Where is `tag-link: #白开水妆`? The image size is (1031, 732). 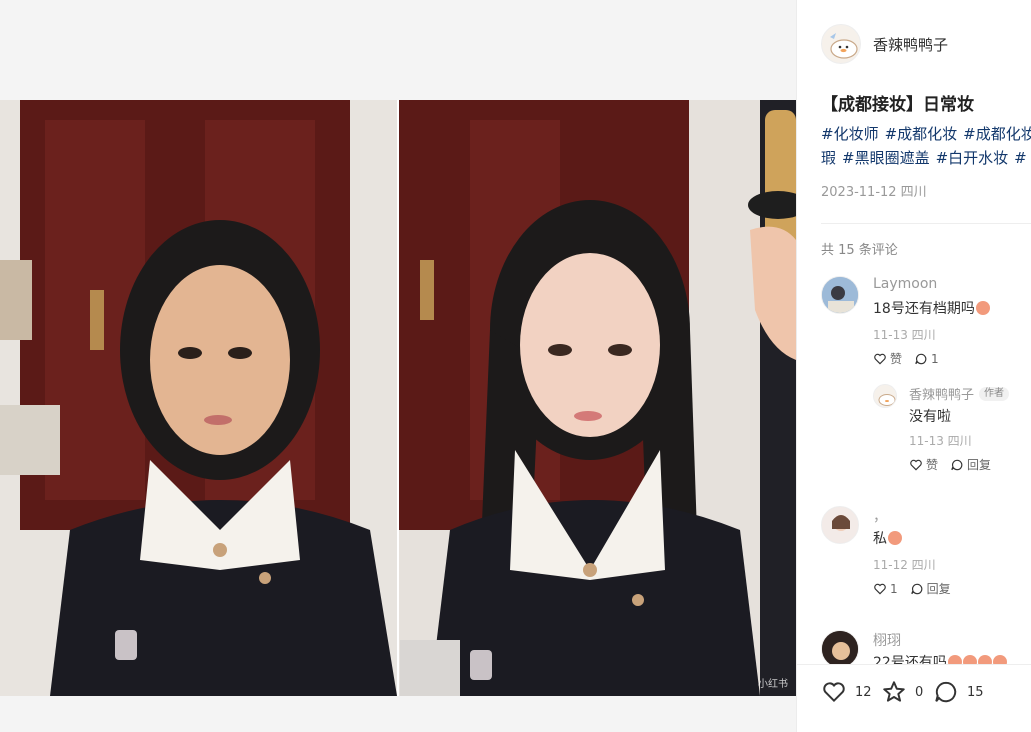 tag-link: #白开水妆 is located at coordinates (972, 158).